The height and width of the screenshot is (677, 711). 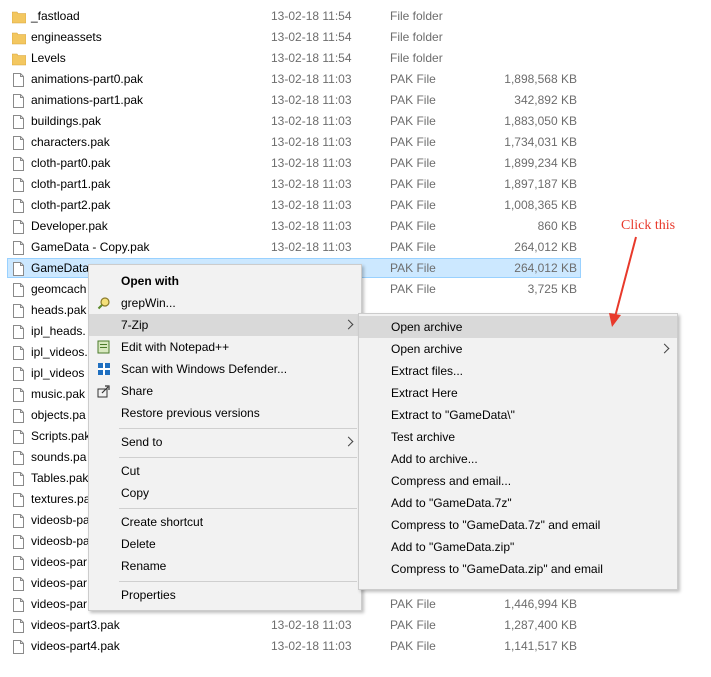 I want to click on menu-label: Delete, so click(x=138, y=544).